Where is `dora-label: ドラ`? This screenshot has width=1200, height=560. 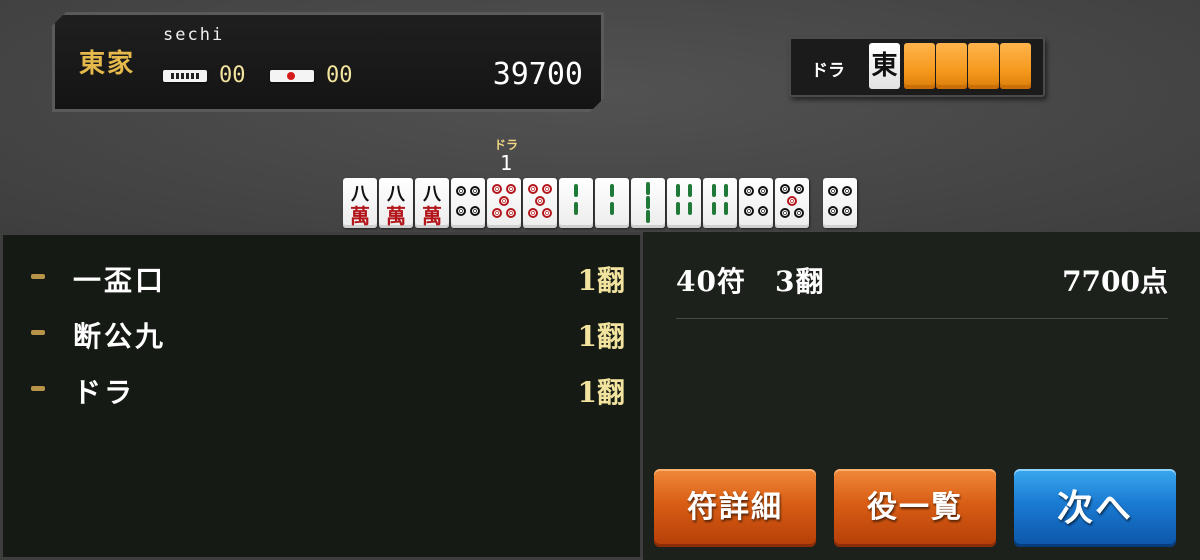 dora-label: ドラ is located at coordinates (828, 71).